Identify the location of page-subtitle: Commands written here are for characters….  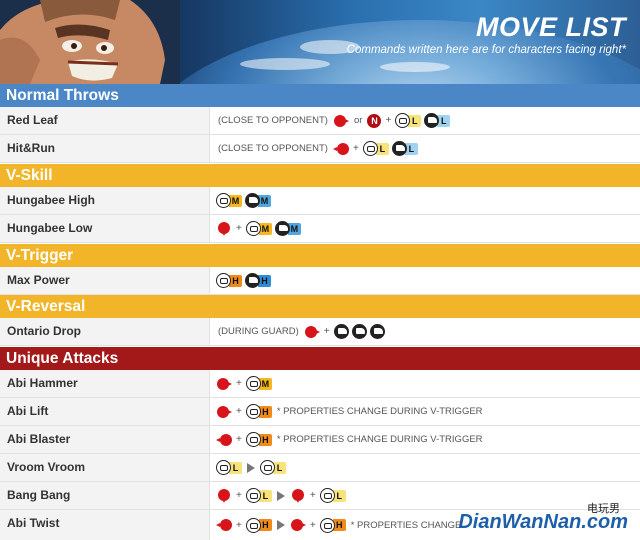
(486, 50).